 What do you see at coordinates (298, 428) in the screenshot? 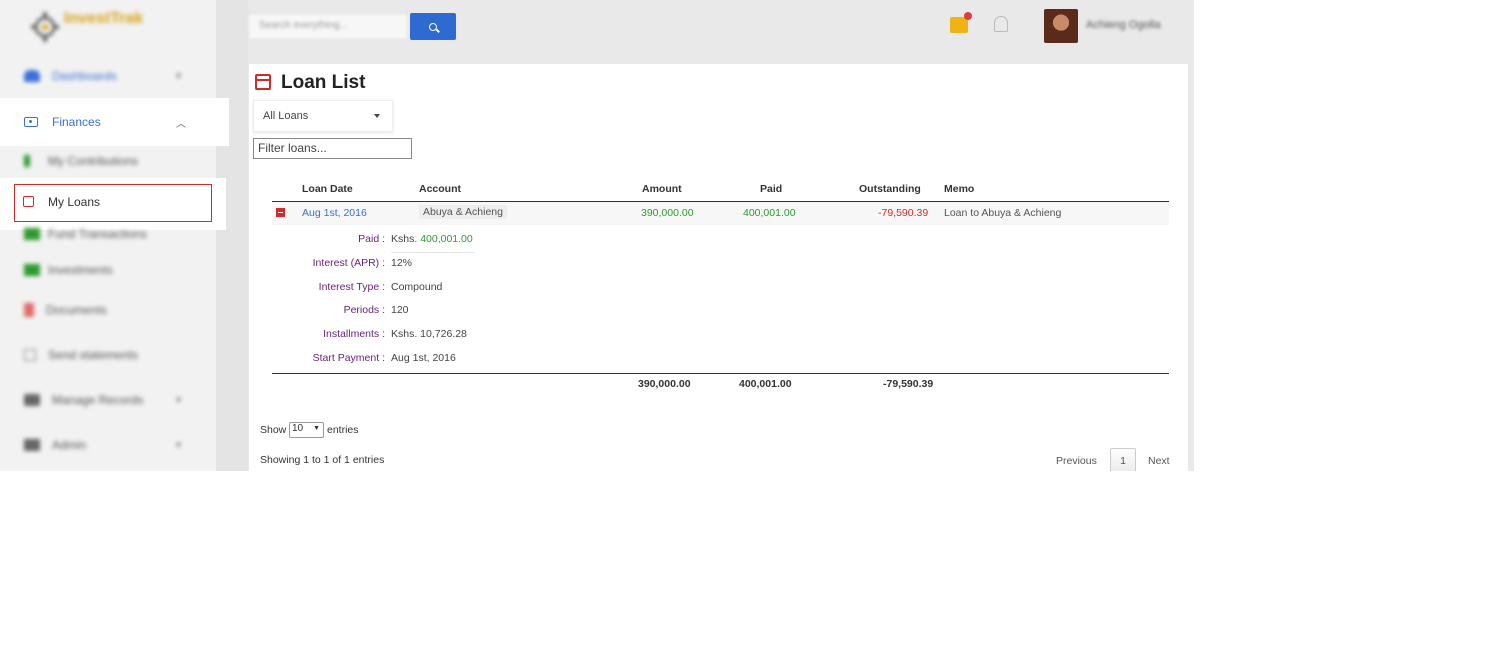
I see `page-length-value: 10` at bounding box center [298, 428].